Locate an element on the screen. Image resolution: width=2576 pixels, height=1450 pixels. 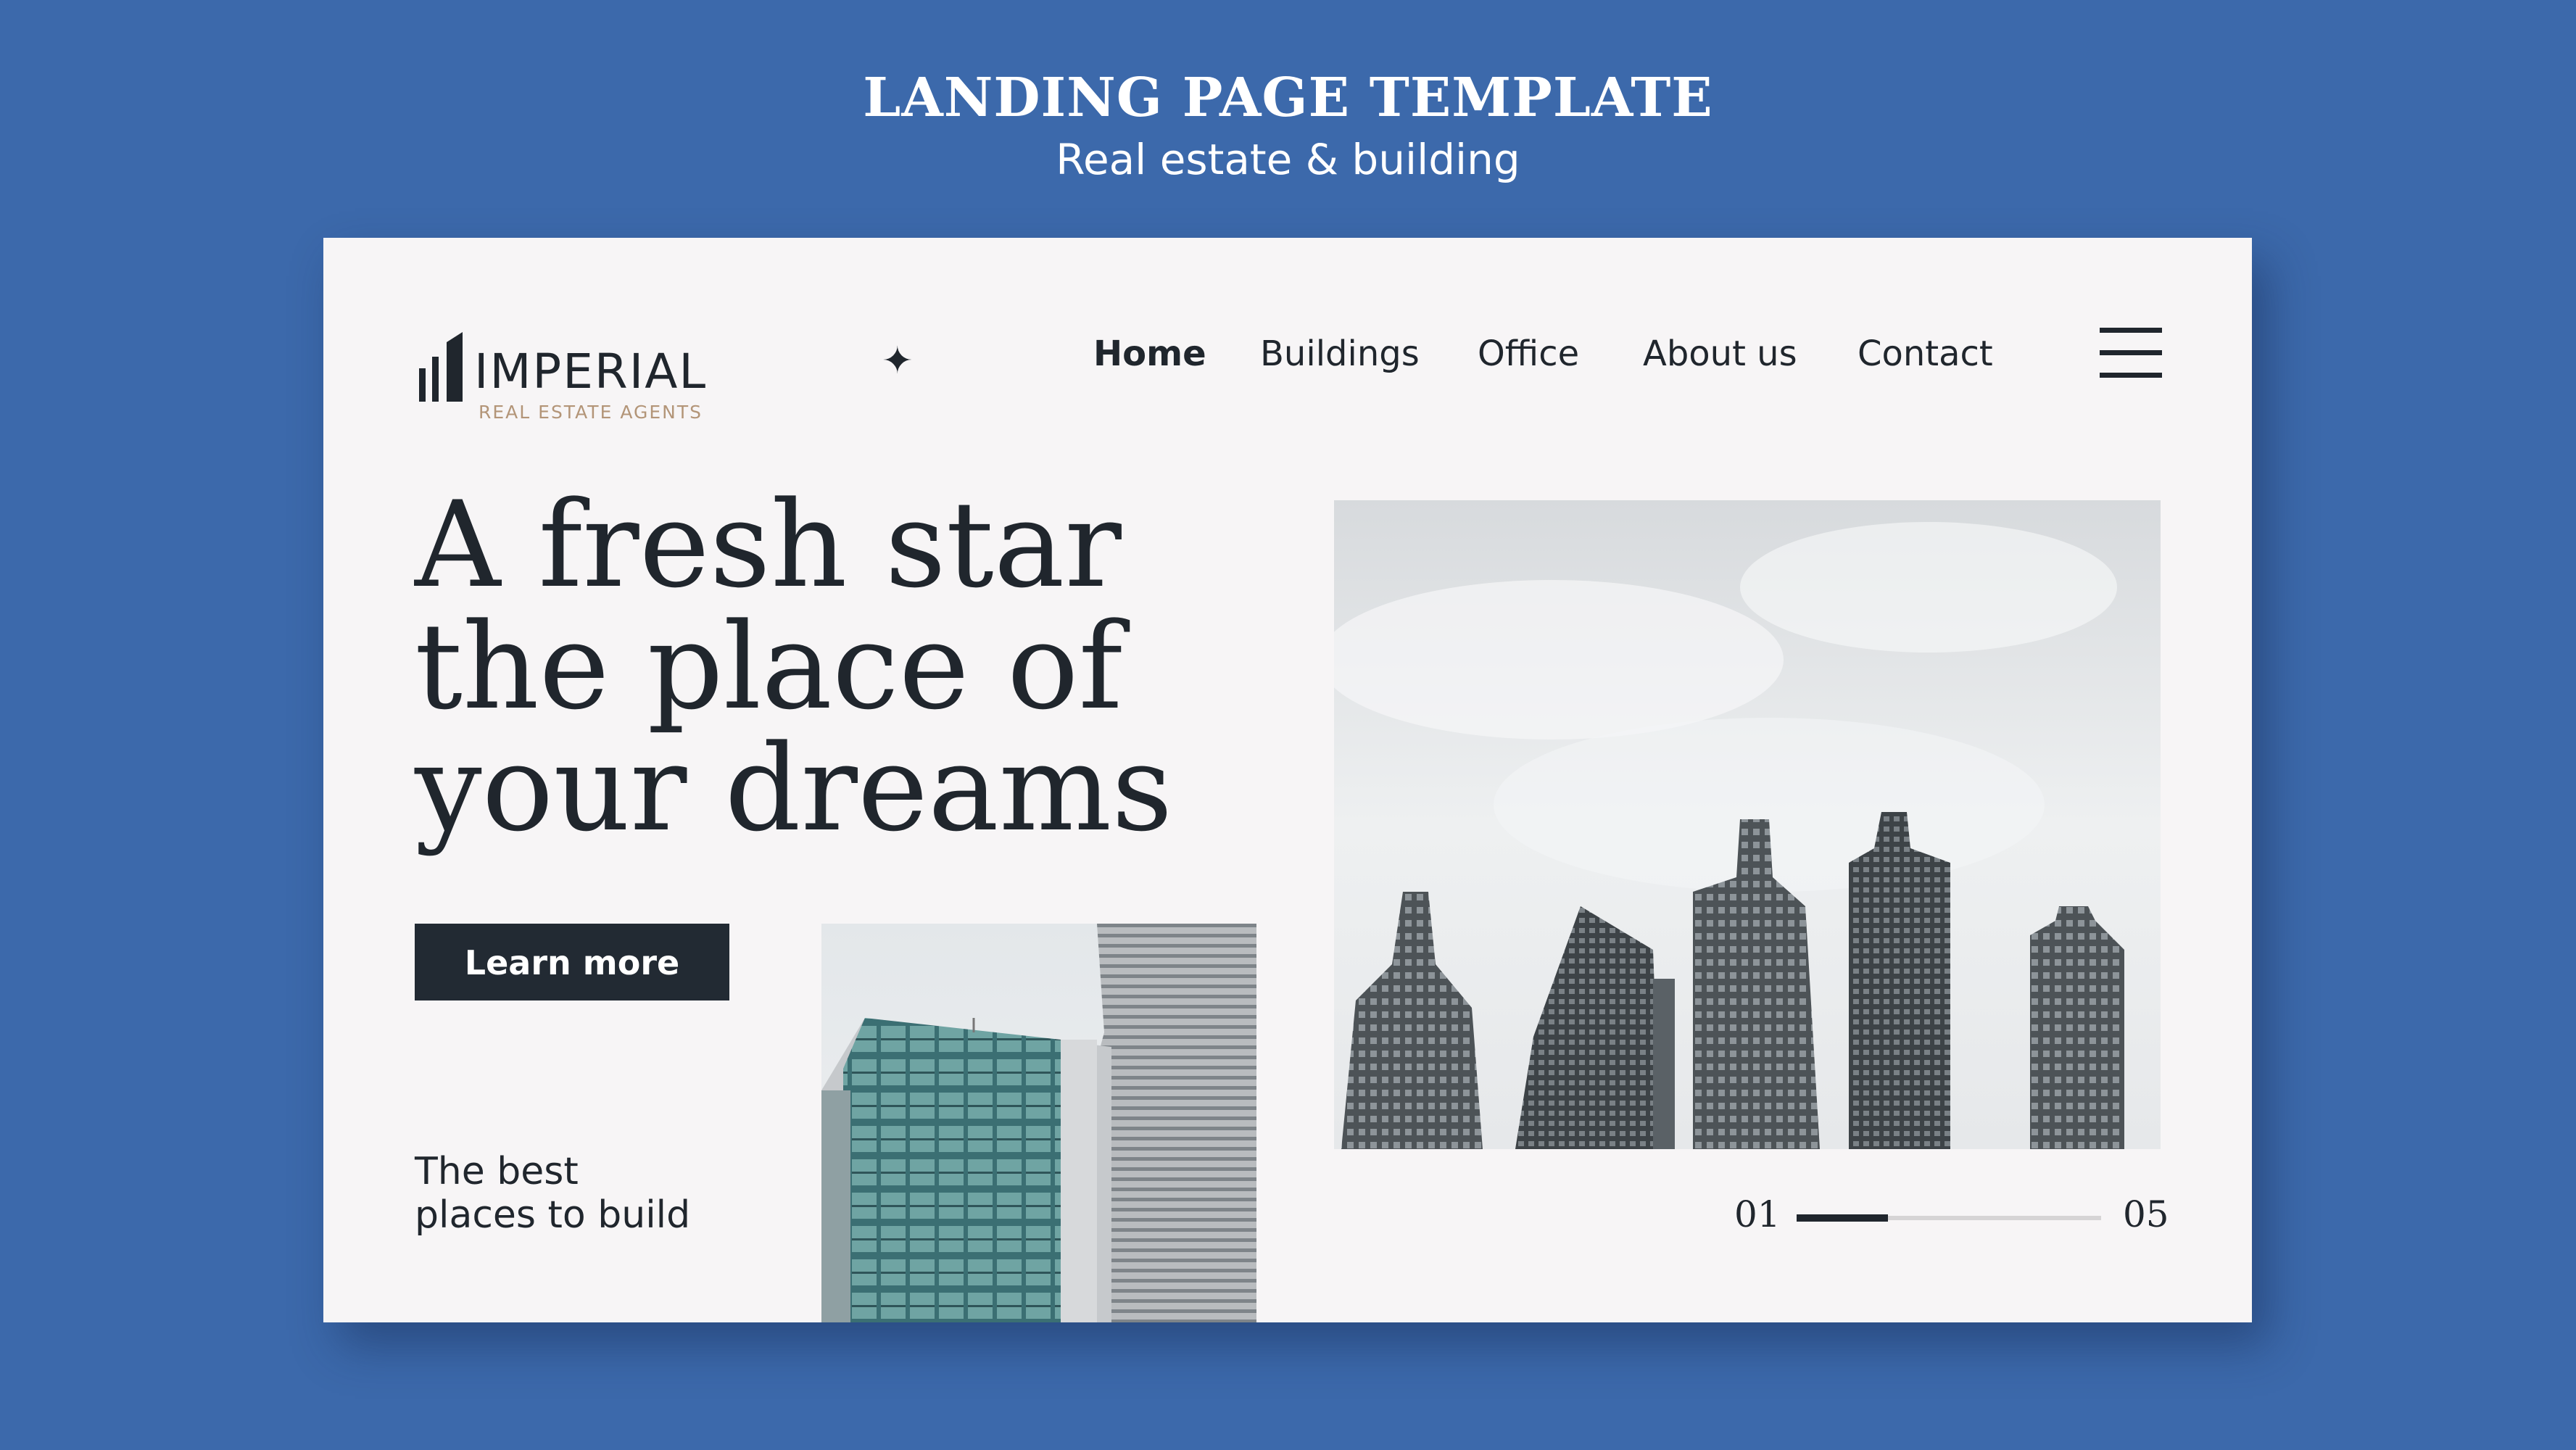
hero-tagline: The best places to build is located at coordinates (596, 1193).